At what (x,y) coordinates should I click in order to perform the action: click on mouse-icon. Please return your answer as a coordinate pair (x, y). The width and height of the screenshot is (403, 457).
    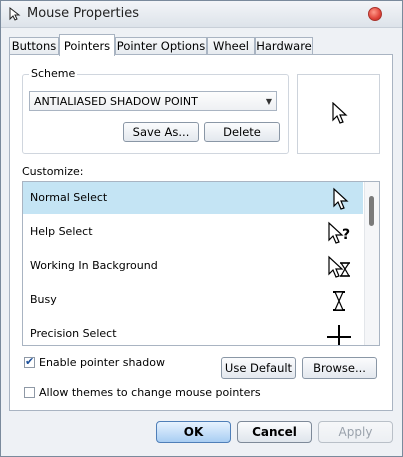
    Looking at the image, I should click on (15, 13).